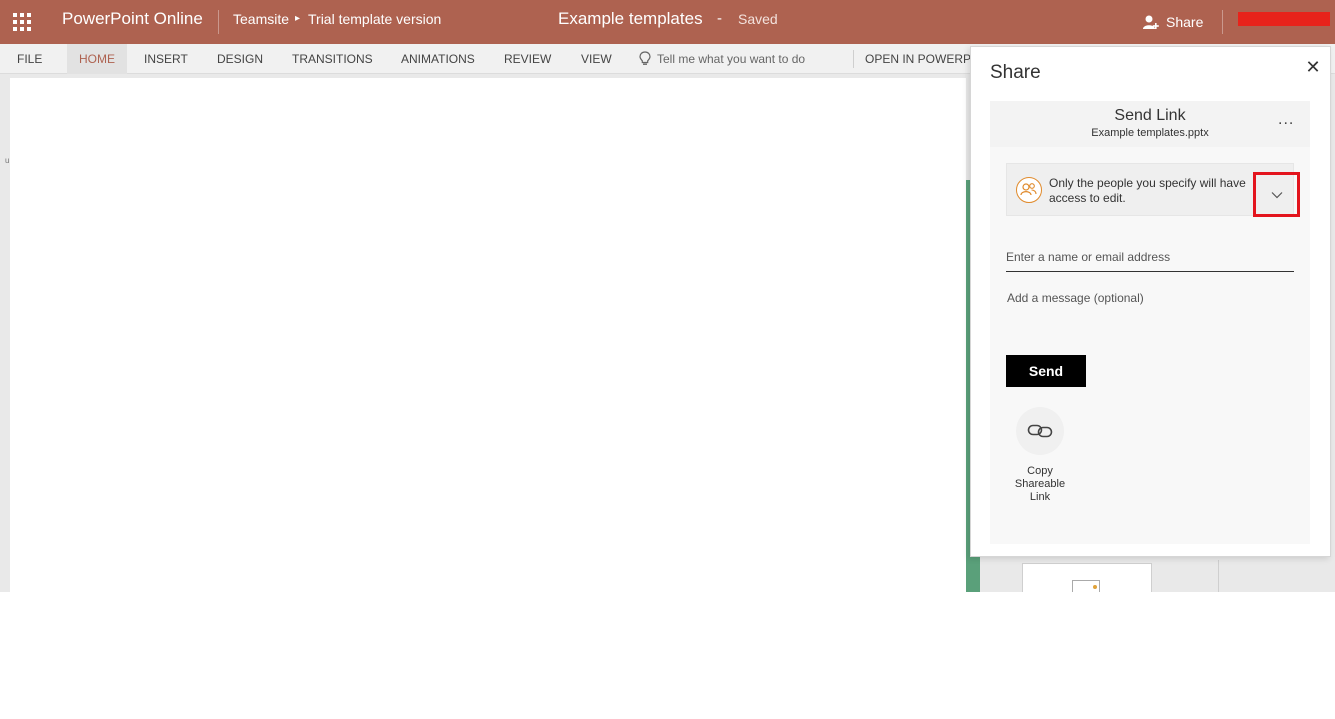  What do you see at coordinates (758, 19) in the screenshot?
I see `save-status: Saved` at bounding box center [758, 19].